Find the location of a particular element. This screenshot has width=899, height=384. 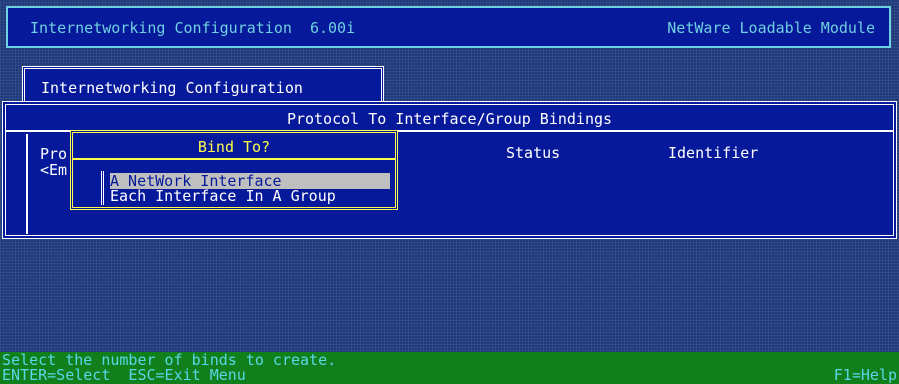

bind-to-popup-title: Bind To? is located at coordinates (234, 148).